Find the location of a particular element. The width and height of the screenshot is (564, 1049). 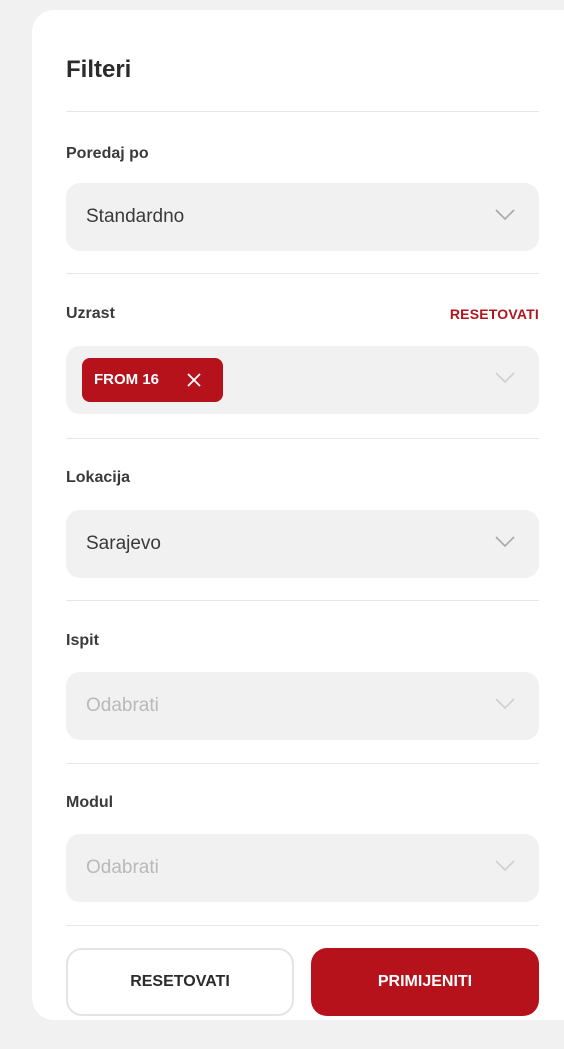

location-label: Lokacija is located at coordinates (98, 477).